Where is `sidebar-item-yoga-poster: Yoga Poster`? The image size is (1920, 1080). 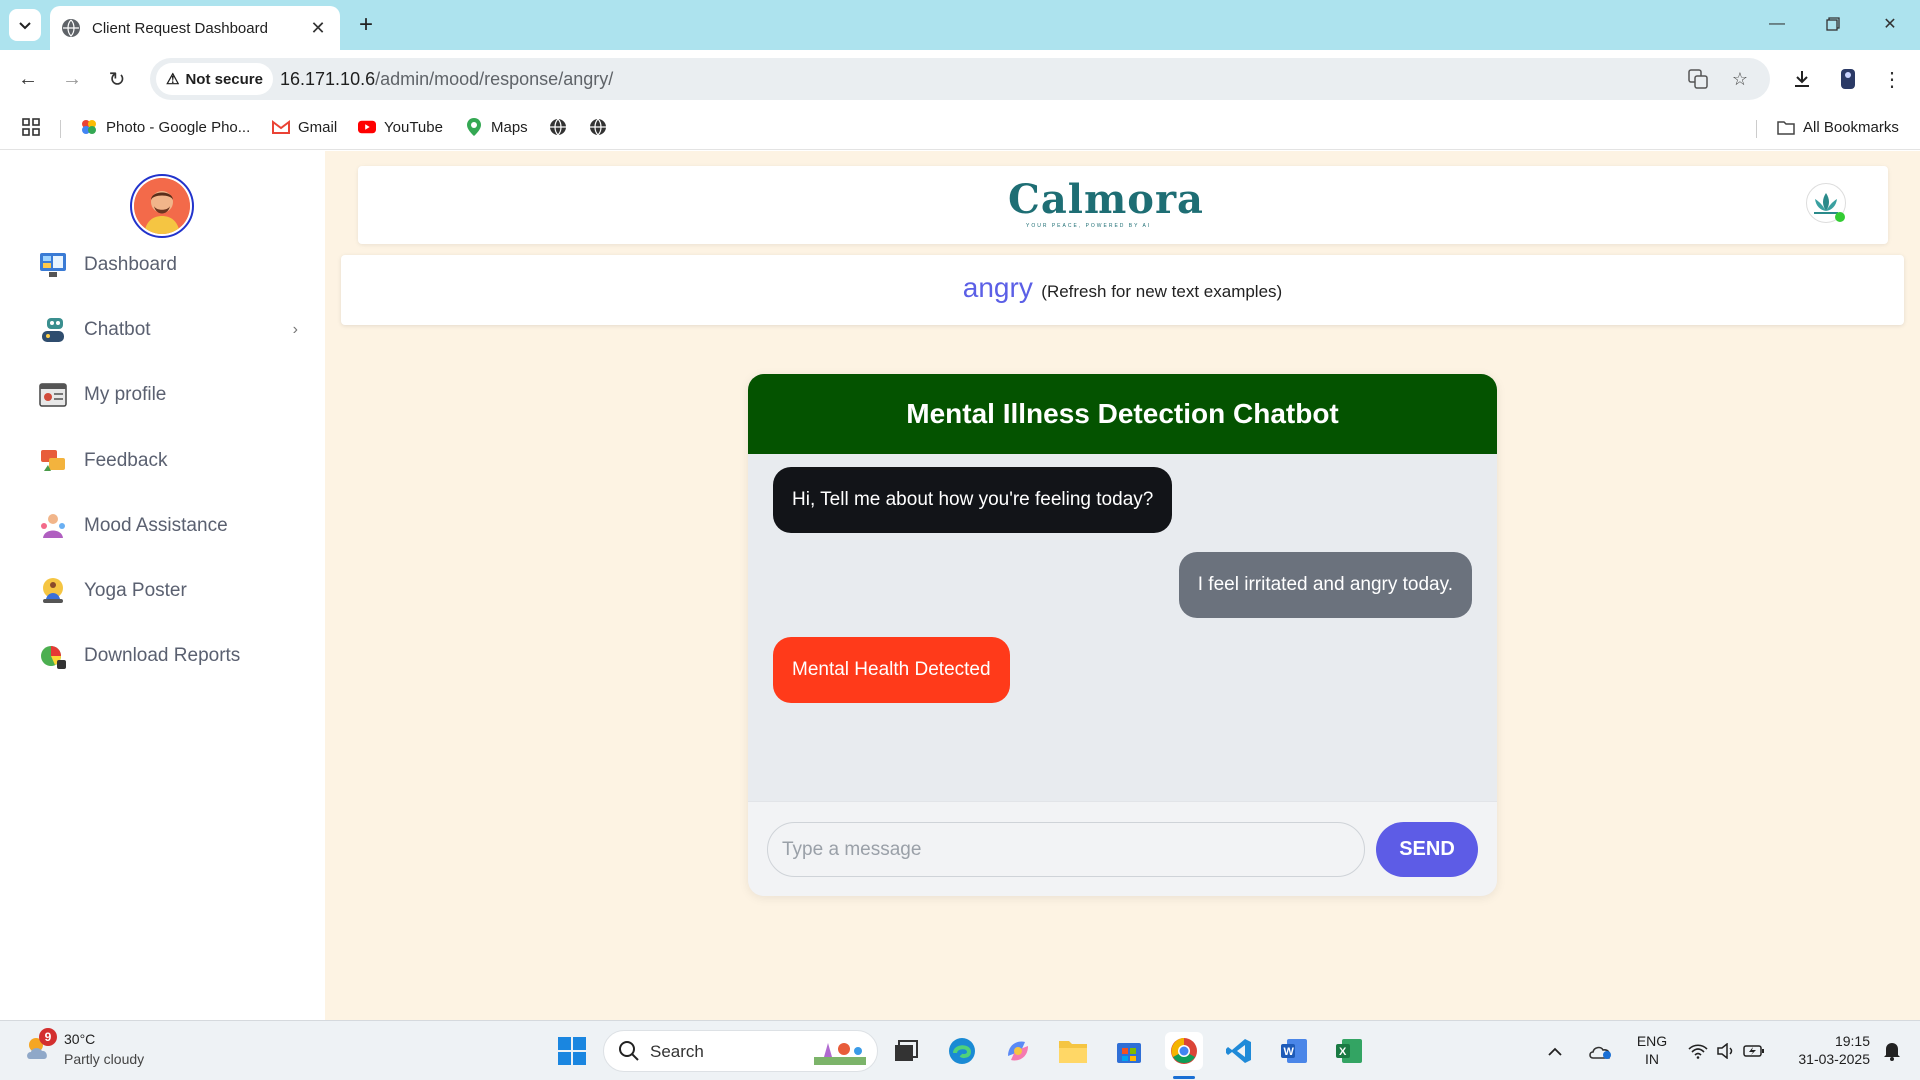 sidebar-item-yoga-poster: Yoga Poster is located at coordinates (168, 591).